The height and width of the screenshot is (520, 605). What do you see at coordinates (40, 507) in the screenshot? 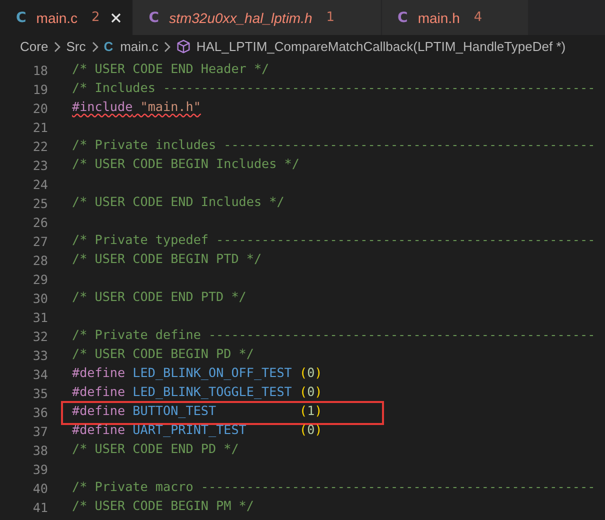
I see `line-number: 41` at bounding box center [40, 507].